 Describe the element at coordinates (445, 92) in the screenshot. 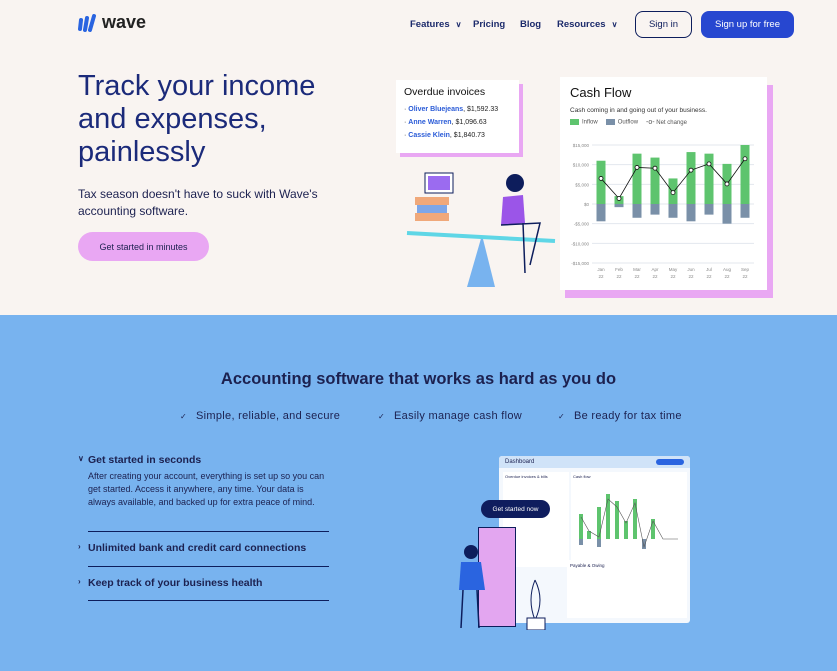

I see `card-title: Overdue invoices` at that location.